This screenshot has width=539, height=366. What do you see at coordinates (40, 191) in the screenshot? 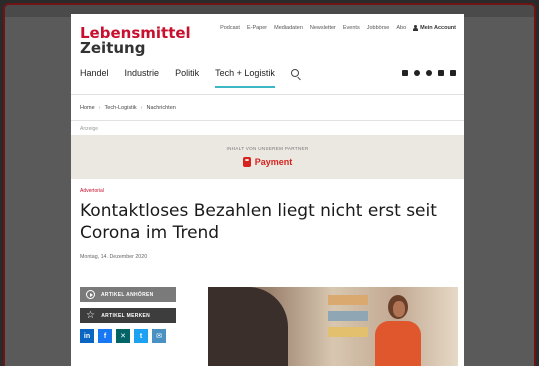
I see `background-left` at bounding box center [40, 191].